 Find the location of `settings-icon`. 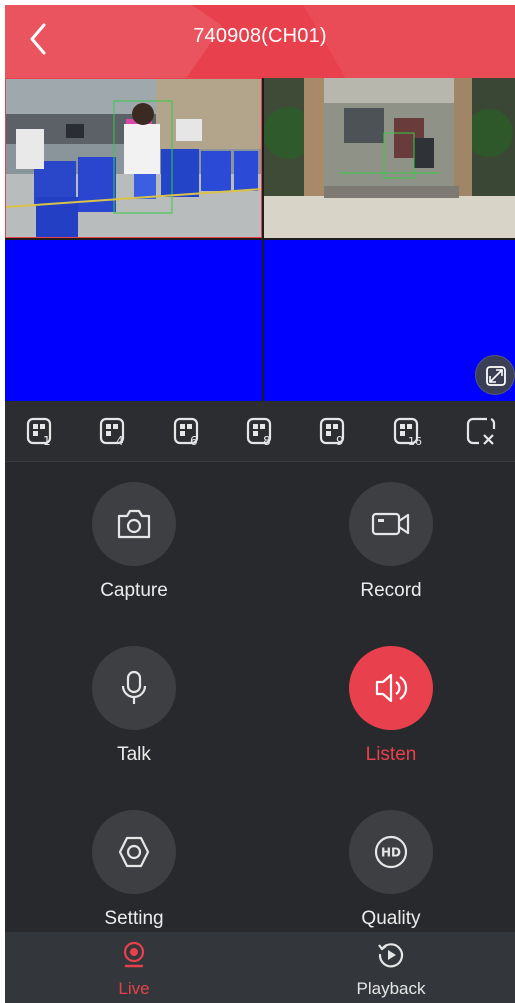

settings-icon is located at coordinates (134, 852).